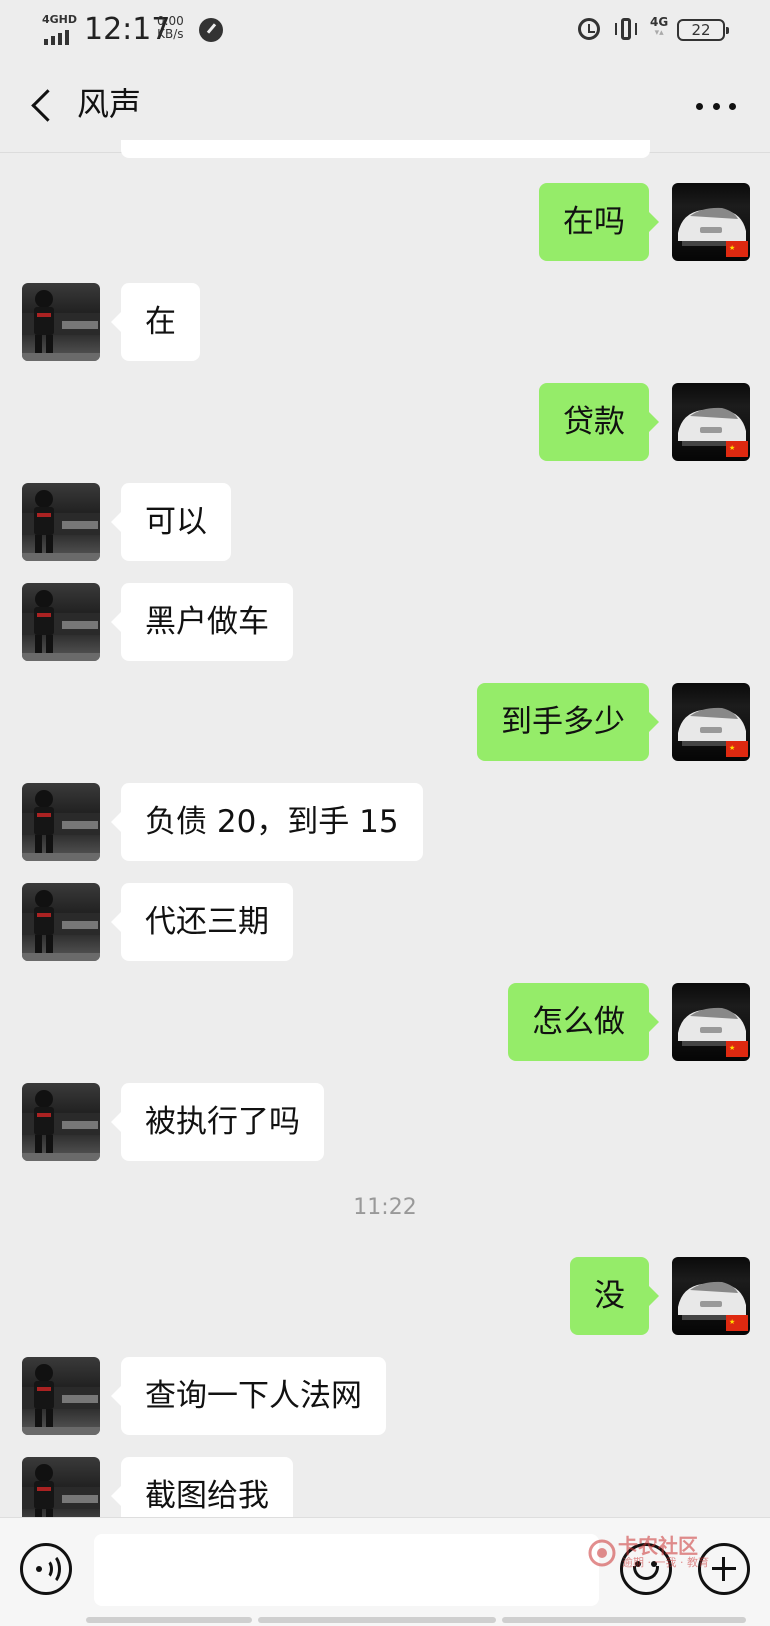  Describe the element at coordinates (385, 1207) in the screenshot. I see `message-timestamp: 11:22` at that location.